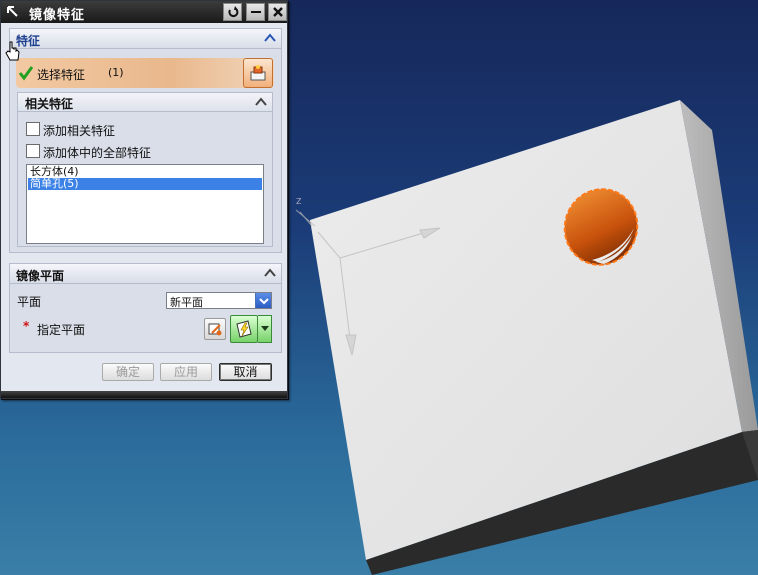  Describe the element at coordinates (26, 326) in the screenshot. I see `required-asterisk: *` at that location.